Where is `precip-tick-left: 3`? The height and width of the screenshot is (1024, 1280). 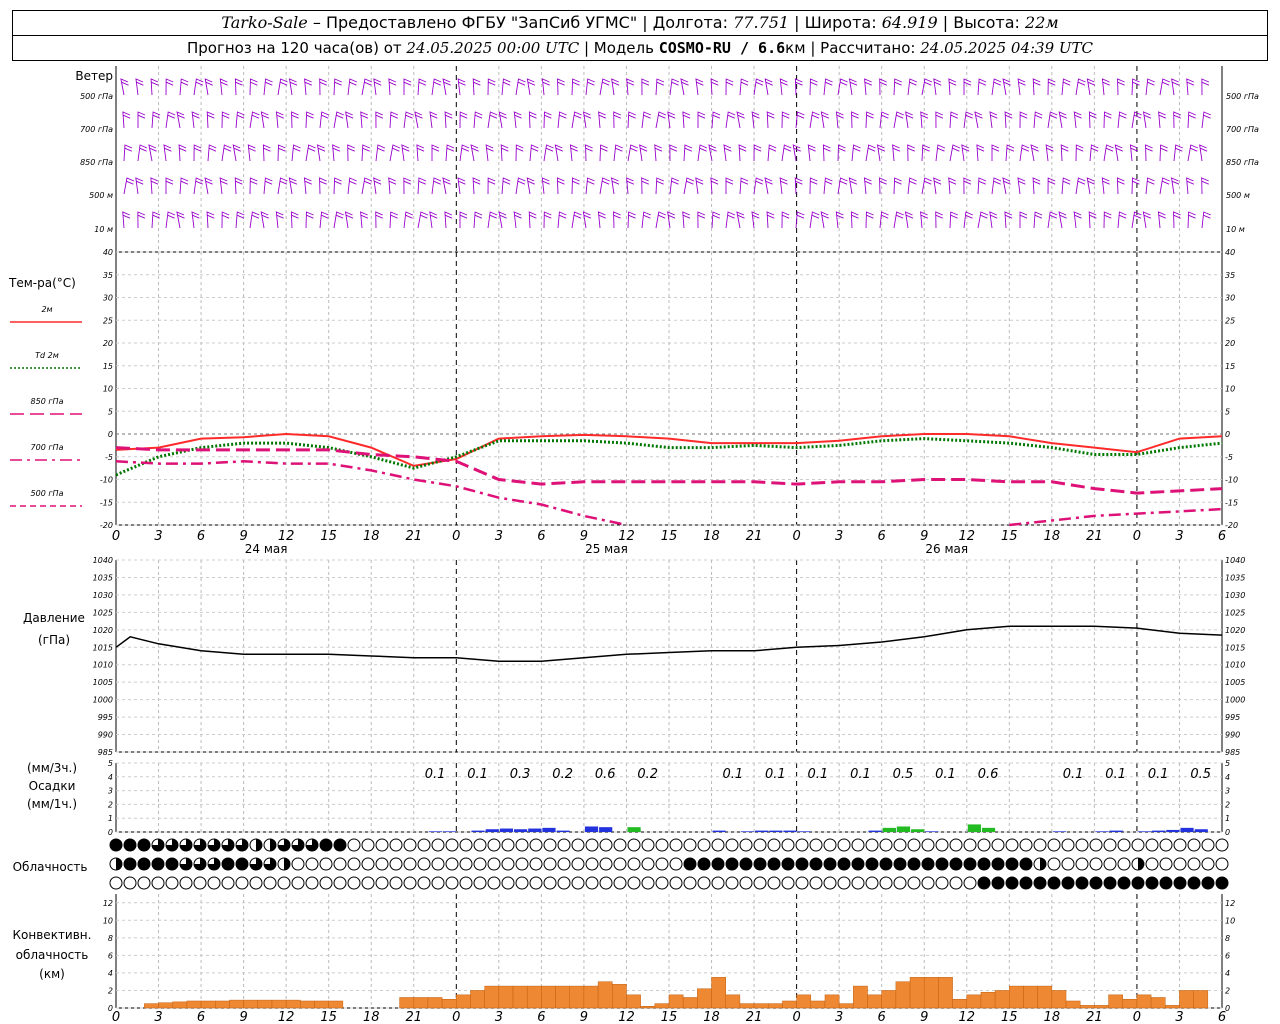 precip-tick-left: 3 is located at coordinates (110, 791).